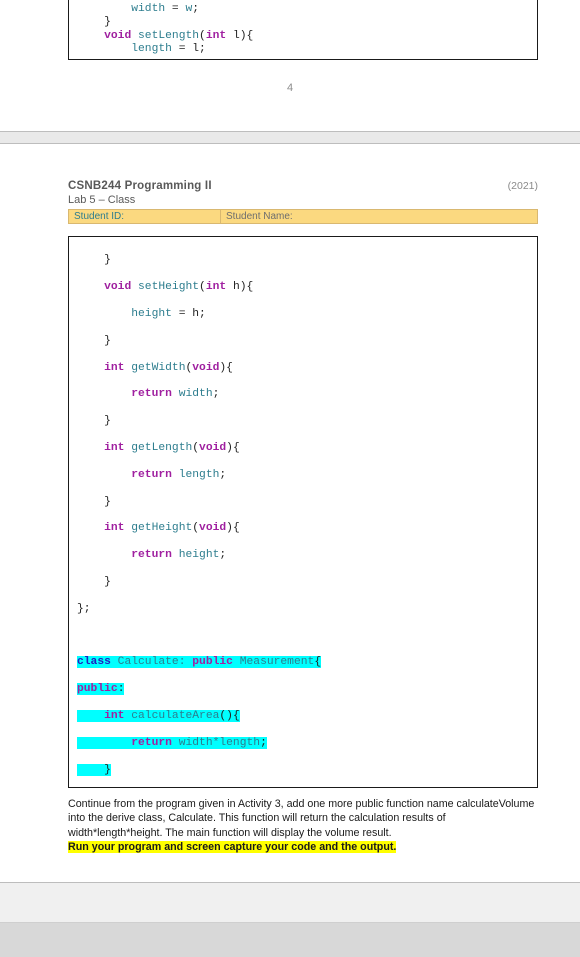 This screenshot has height=957, width=580. What do you see at coordinates (172, 447) in the screenshot?
I see `code-line: int getLength(void){` at bounding box center [172, 447].